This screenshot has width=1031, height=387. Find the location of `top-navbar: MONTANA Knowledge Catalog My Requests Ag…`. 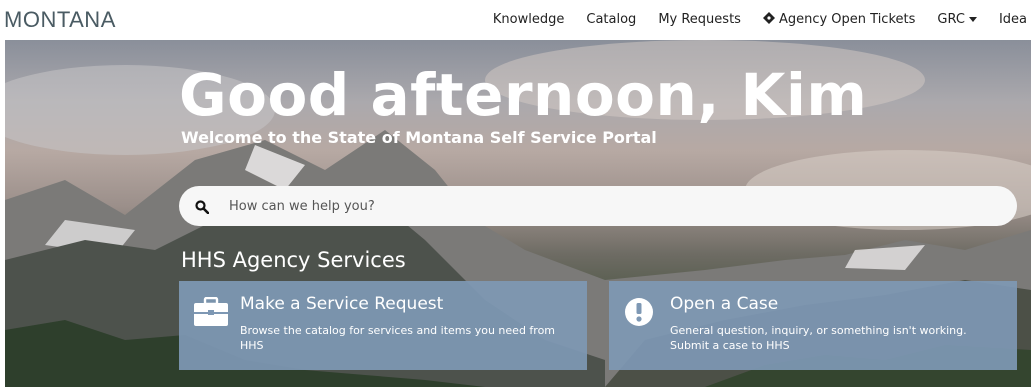

top-navbar: MONTANA Knowledge Catalog My Requests Ag… is located at coordinates (515, 19).